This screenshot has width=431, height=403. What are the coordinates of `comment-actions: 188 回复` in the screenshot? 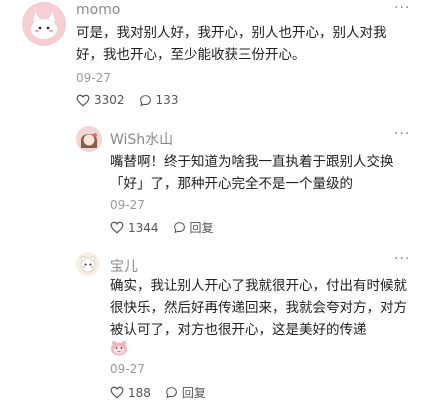 It's located at (165, 392).